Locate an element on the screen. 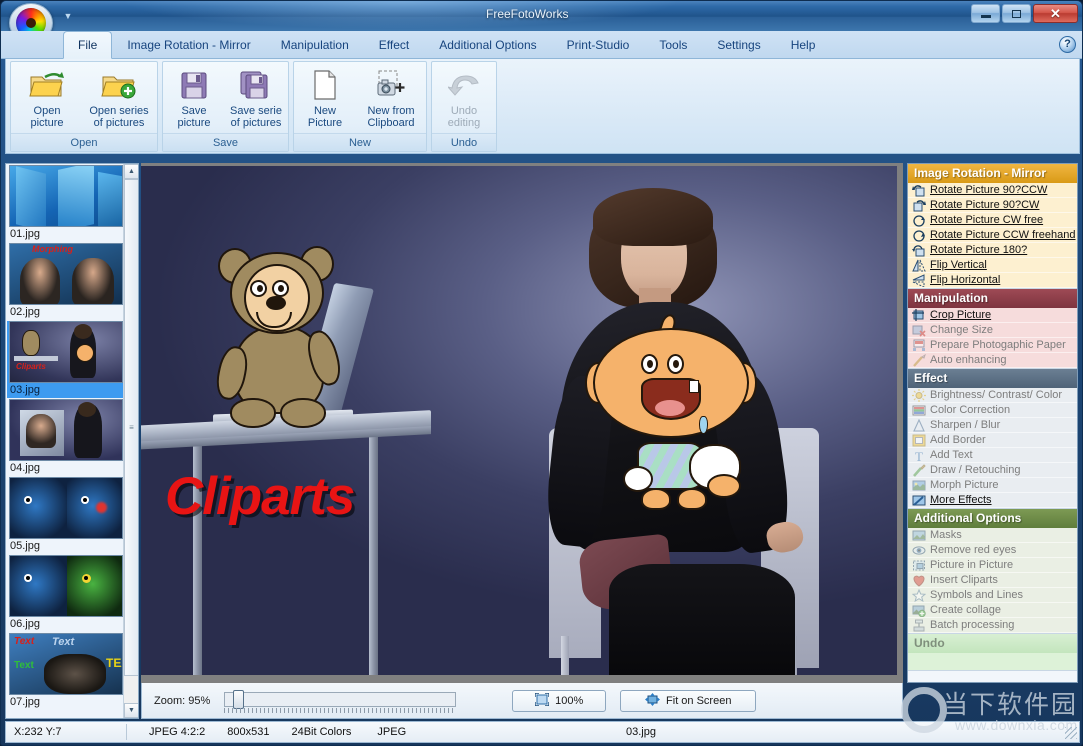  undo-editing-button: Undo editing is located at coordinates (464, 98).